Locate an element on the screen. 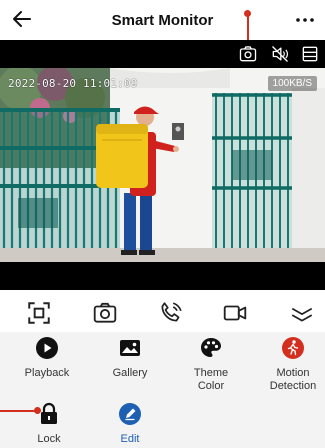  layout-split-icon is located at coordinates (310, 54).